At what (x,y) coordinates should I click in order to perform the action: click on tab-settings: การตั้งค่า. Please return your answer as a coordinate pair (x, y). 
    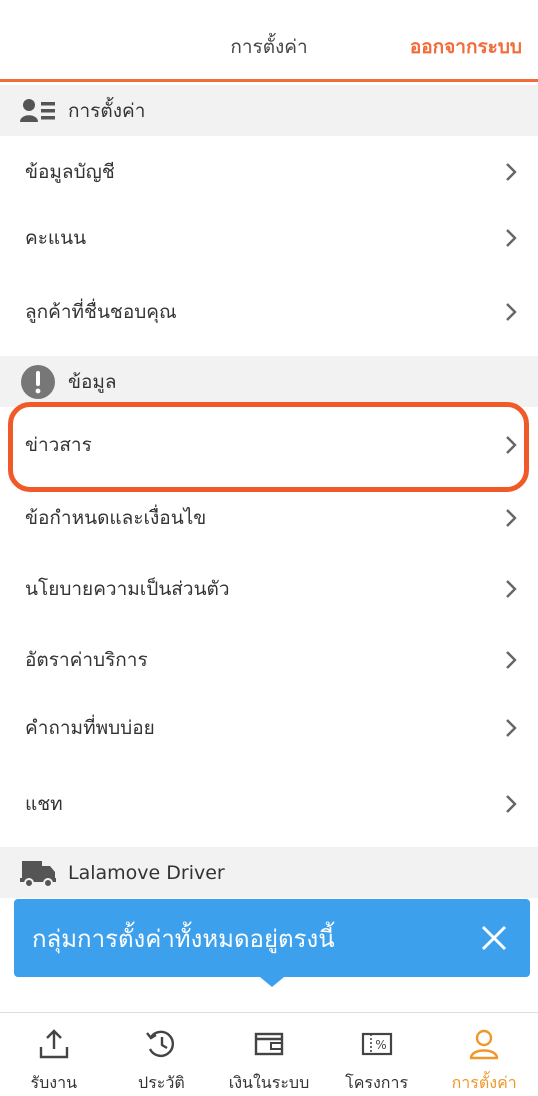
    Looking at the image, I should click on (484, 1054).